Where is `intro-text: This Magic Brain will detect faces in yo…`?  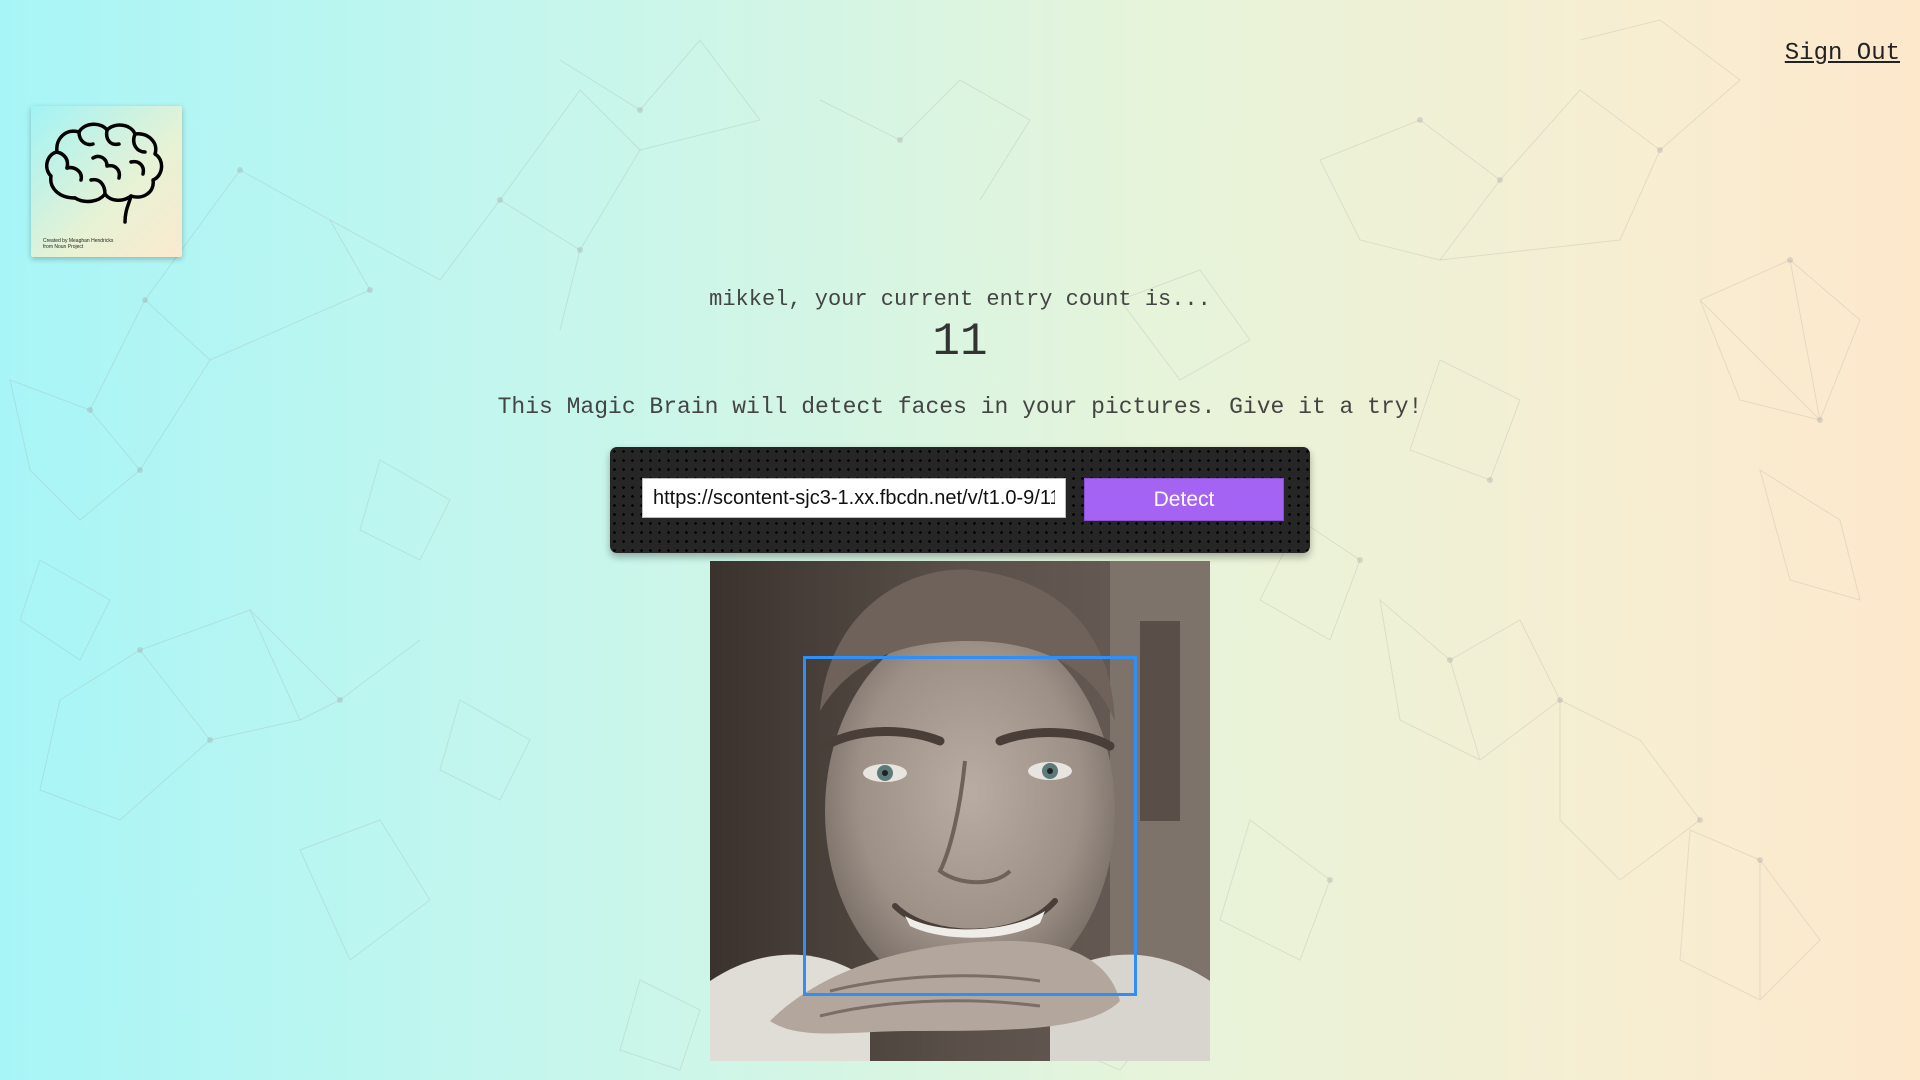
intro-text: This Magic Brain will detect faces in yo… is located at coordinates (960, 407).